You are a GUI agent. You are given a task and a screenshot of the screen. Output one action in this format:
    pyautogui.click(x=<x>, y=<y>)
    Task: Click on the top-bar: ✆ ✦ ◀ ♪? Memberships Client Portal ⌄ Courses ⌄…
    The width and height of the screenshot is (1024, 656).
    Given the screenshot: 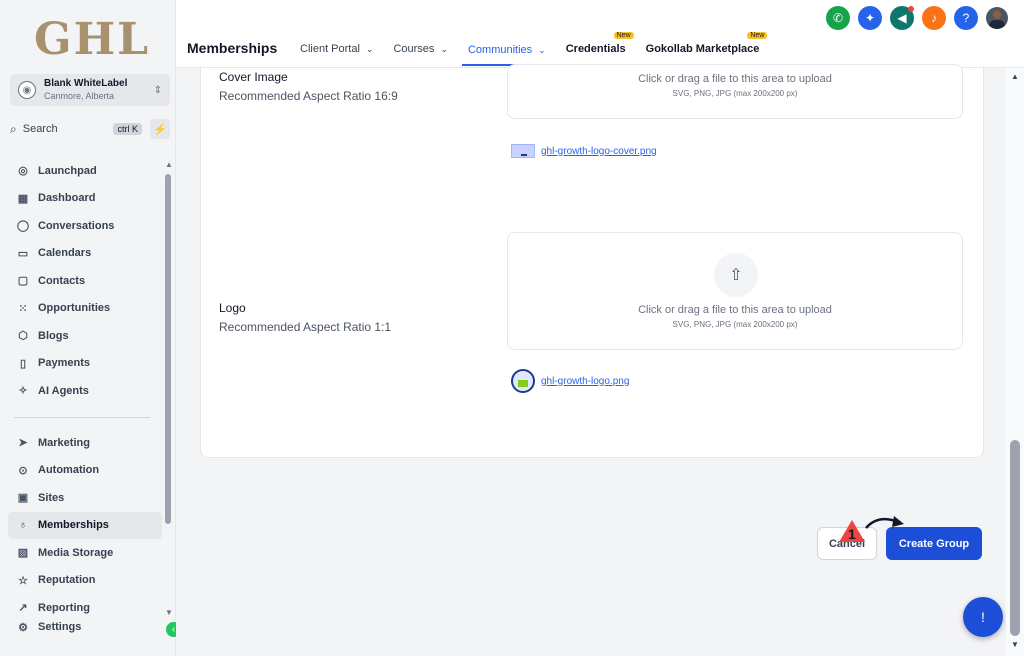 What is the action you would take?
    pyautogui.click(x=600, y=34)
    